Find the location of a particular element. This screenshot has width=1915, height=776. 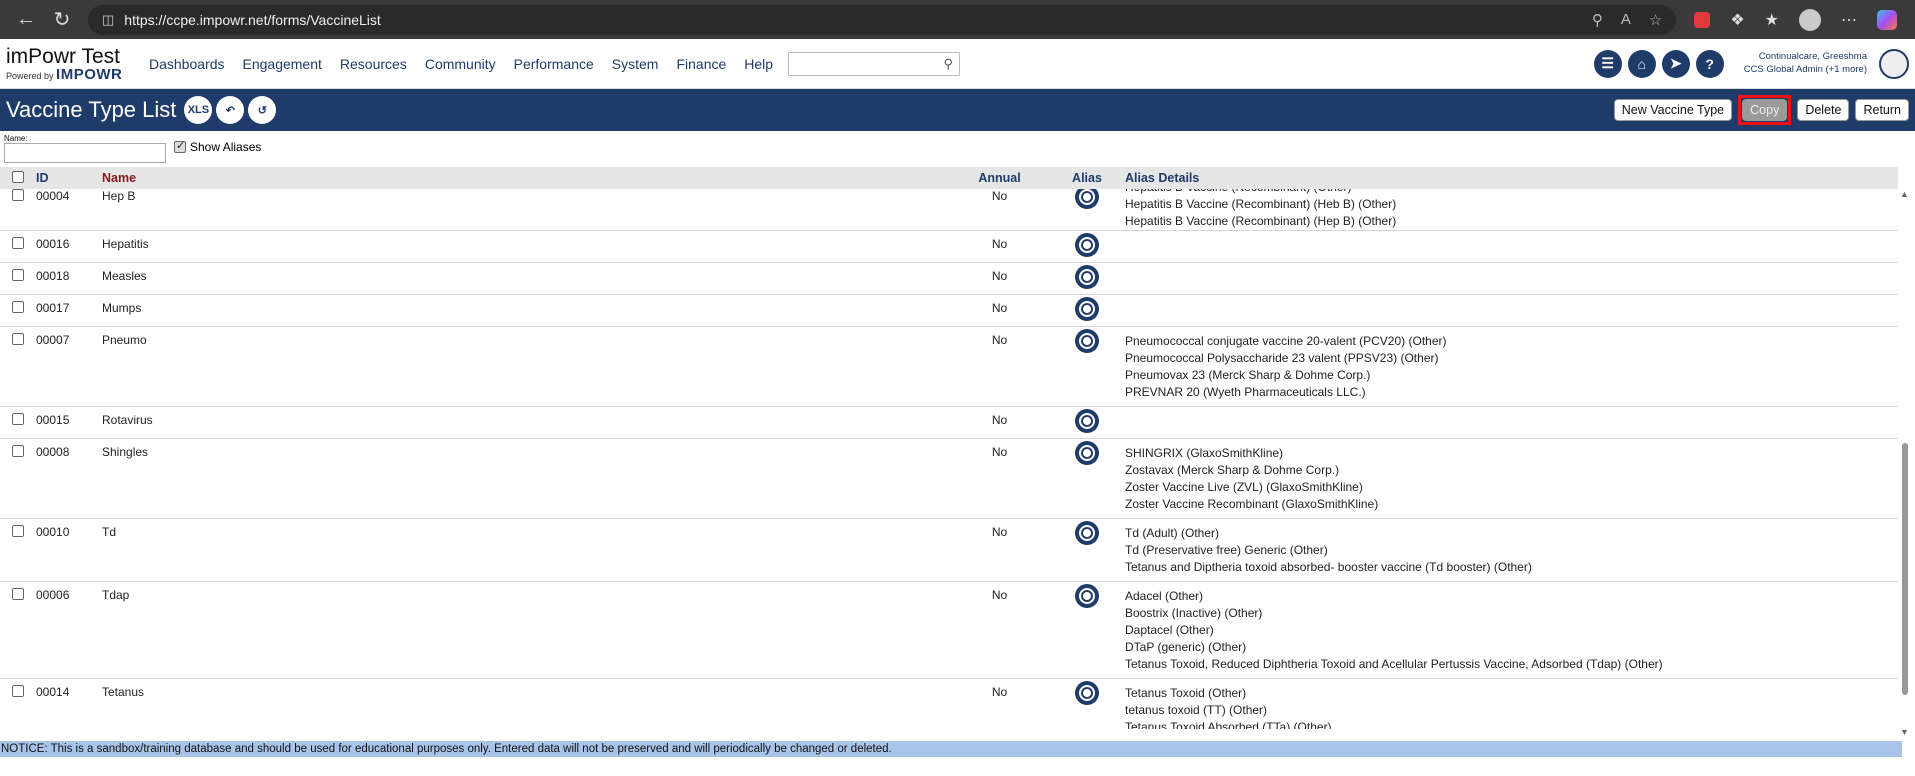

row-name: Rotavirus is located at coordinates (522, 423).